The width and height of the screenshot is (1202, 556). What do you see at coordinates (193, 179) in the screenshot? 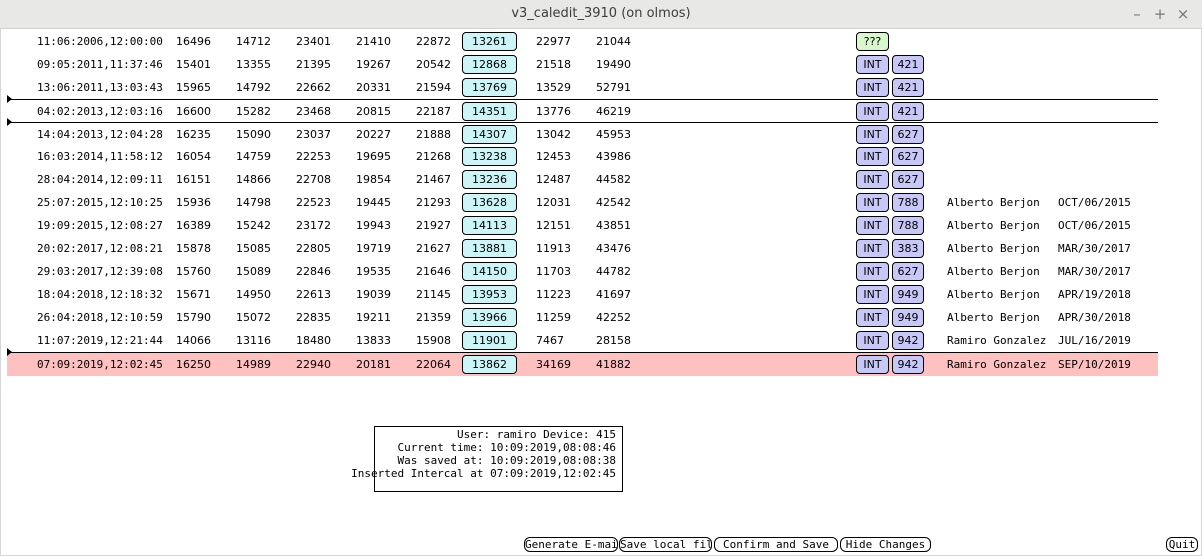
I see `cell-value: 16151` at bounding box center [193, 179].